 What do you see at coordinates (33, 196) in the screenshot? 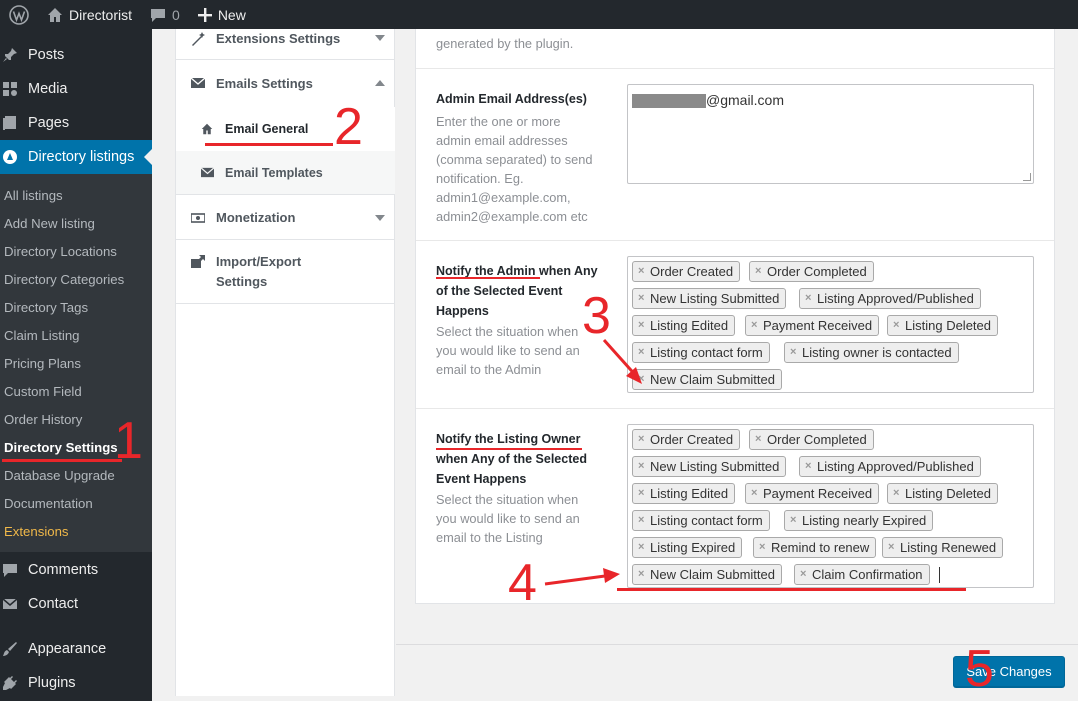
I see `submenu-all-listings: All listings` at bounding box center [33, 196].